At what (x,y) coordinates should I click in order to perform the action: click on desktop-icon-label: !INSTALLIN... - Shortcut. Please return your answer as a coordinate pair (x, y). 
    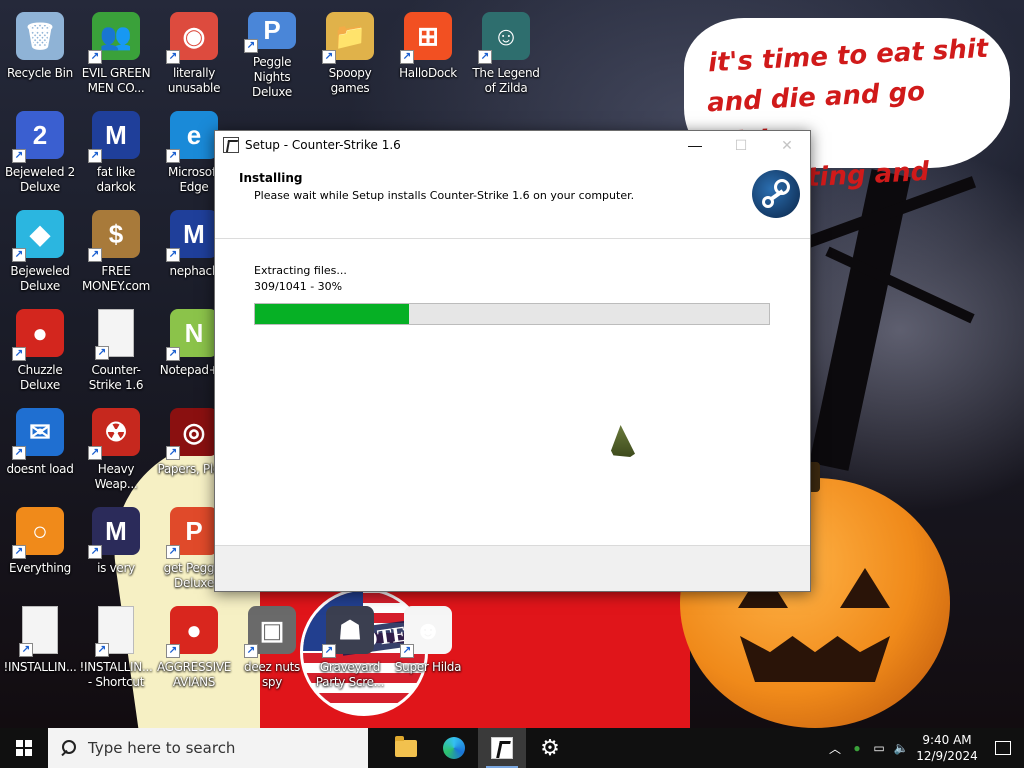
    Looking at the image, I should click on (116, 674).